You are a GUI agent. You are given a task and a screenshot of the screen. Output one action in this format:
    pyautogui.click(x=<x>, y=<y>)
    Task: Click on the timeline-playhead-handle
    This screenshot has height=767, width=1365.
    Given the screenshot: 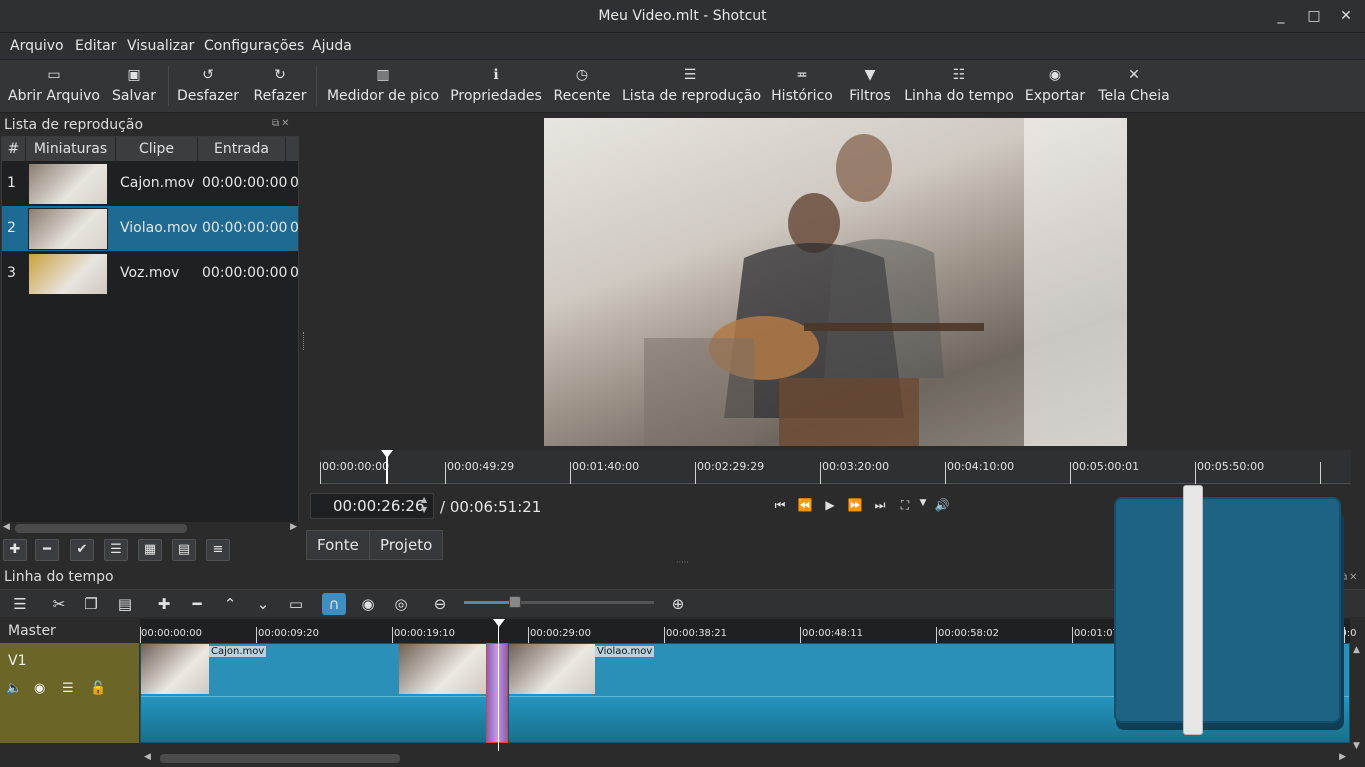 What is the action you would take?
    pyautogui.click(x=499, y=623)
    